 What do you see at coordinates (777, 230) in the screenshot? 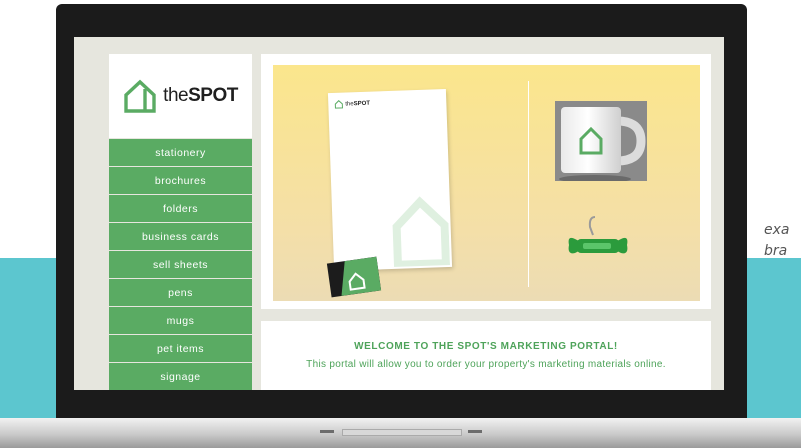
I see `side-caption-line-1: exa` at bounding box center [777, 230].